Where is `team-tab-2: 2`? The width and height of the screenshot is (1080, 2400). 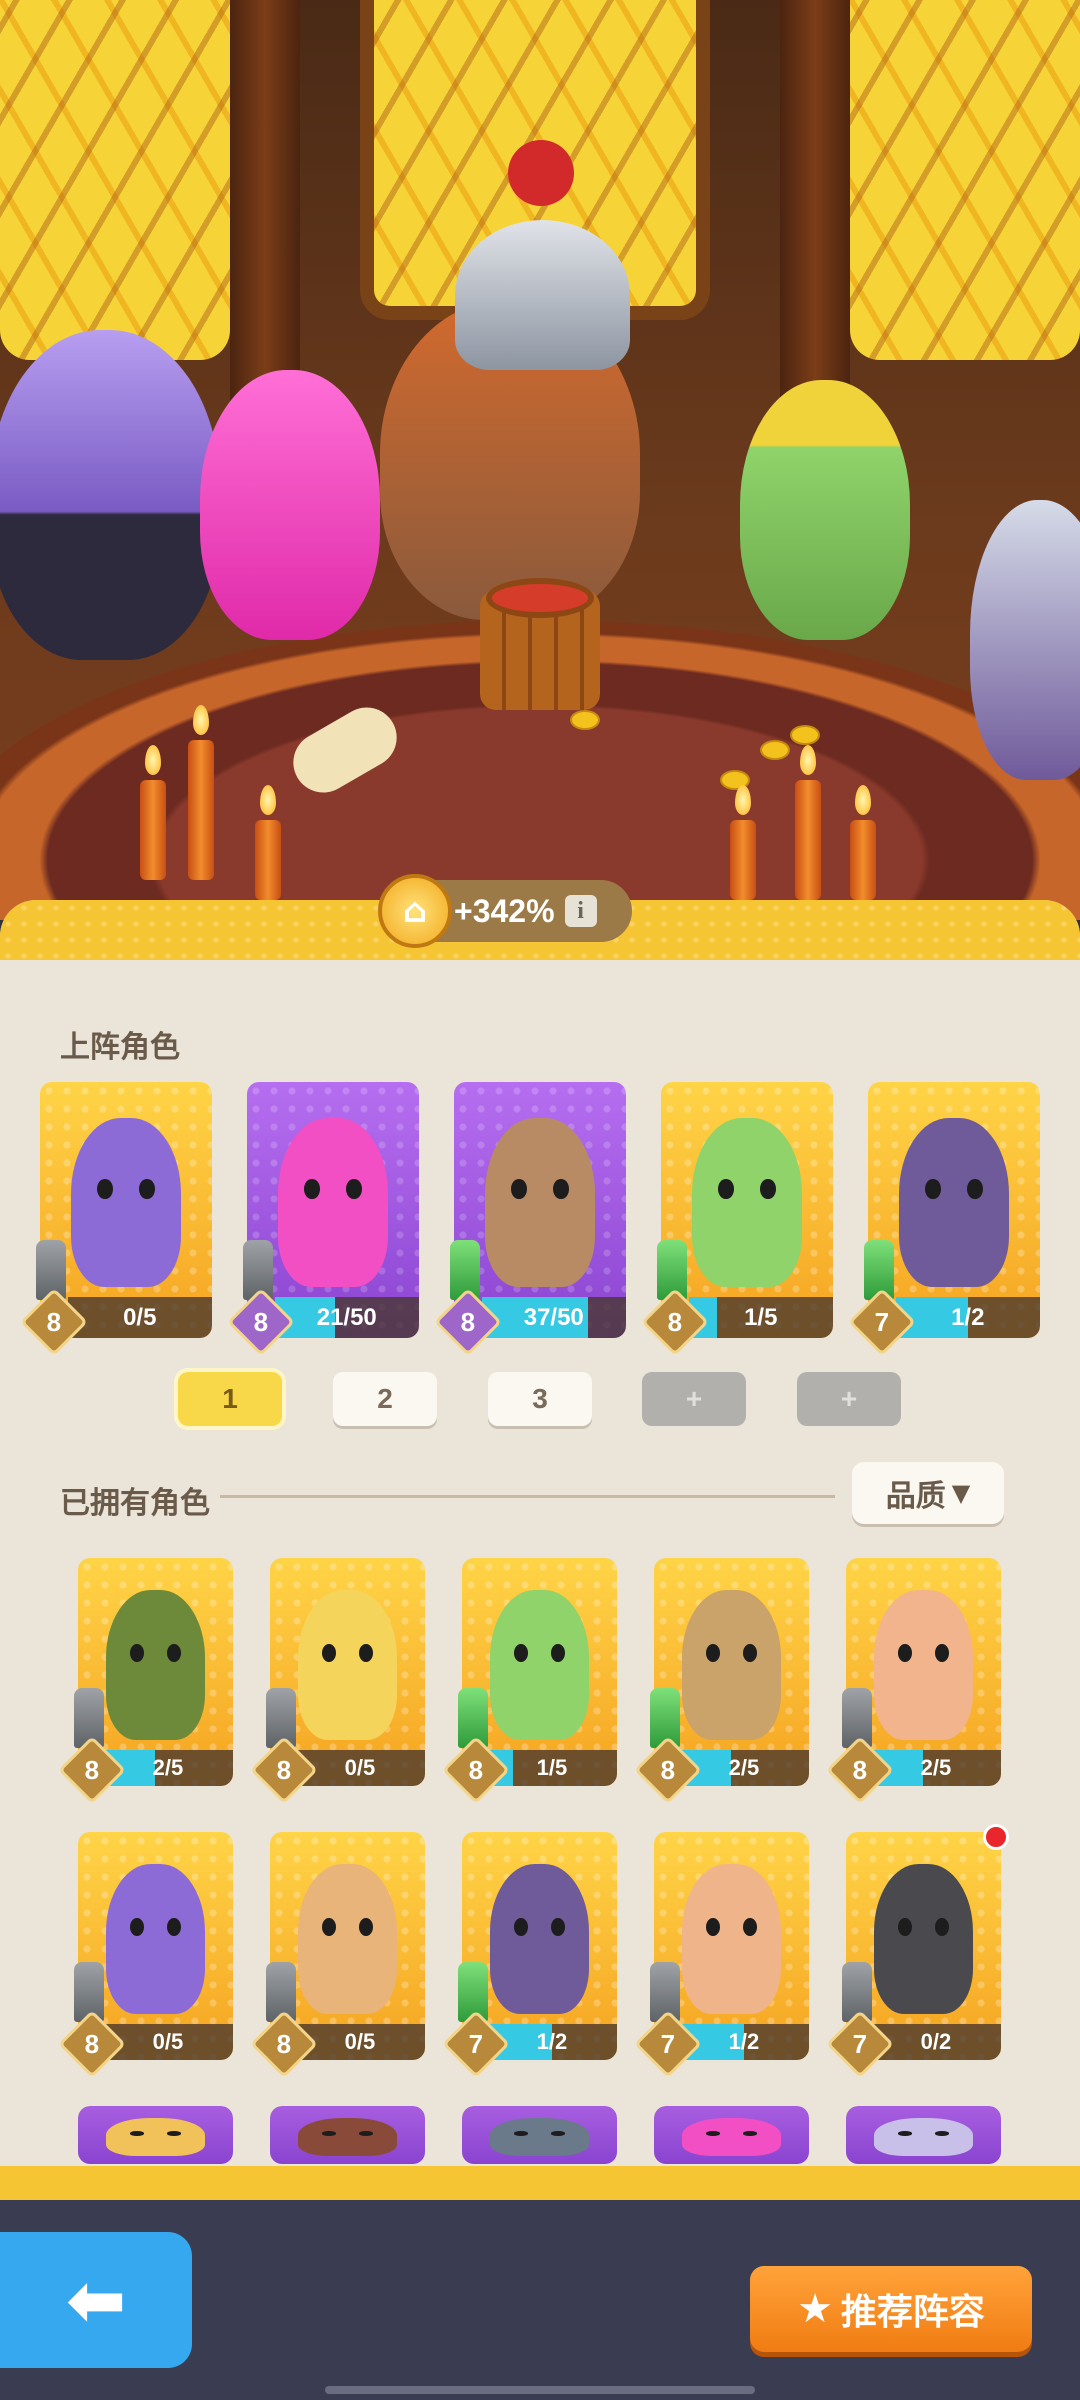
team-tab-2: 2 is located at coordinates (385, 1399).